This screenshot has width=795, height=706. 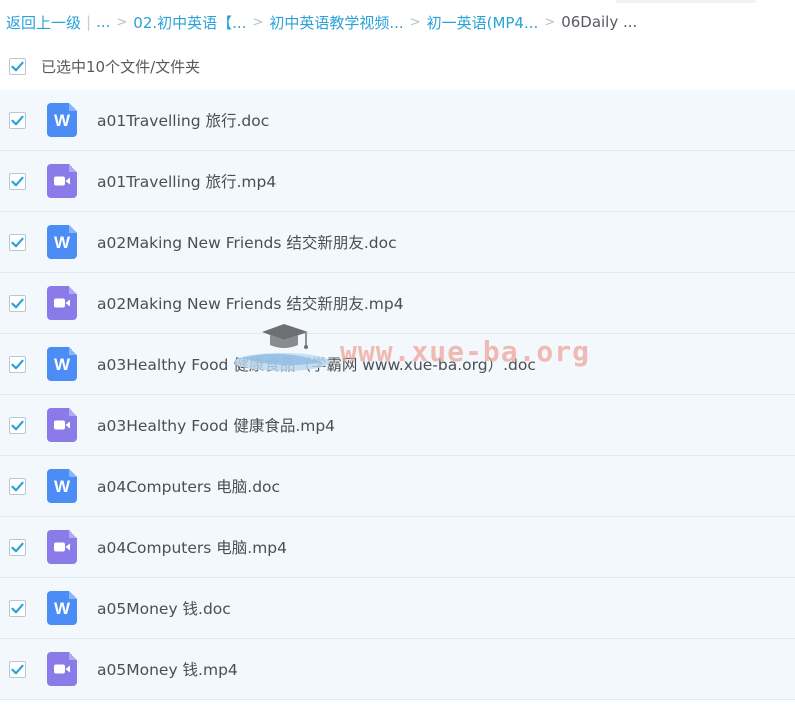 I want to click on file-name: a03Healthy Food 健康食品.mp4, so click(x=216, y=425).